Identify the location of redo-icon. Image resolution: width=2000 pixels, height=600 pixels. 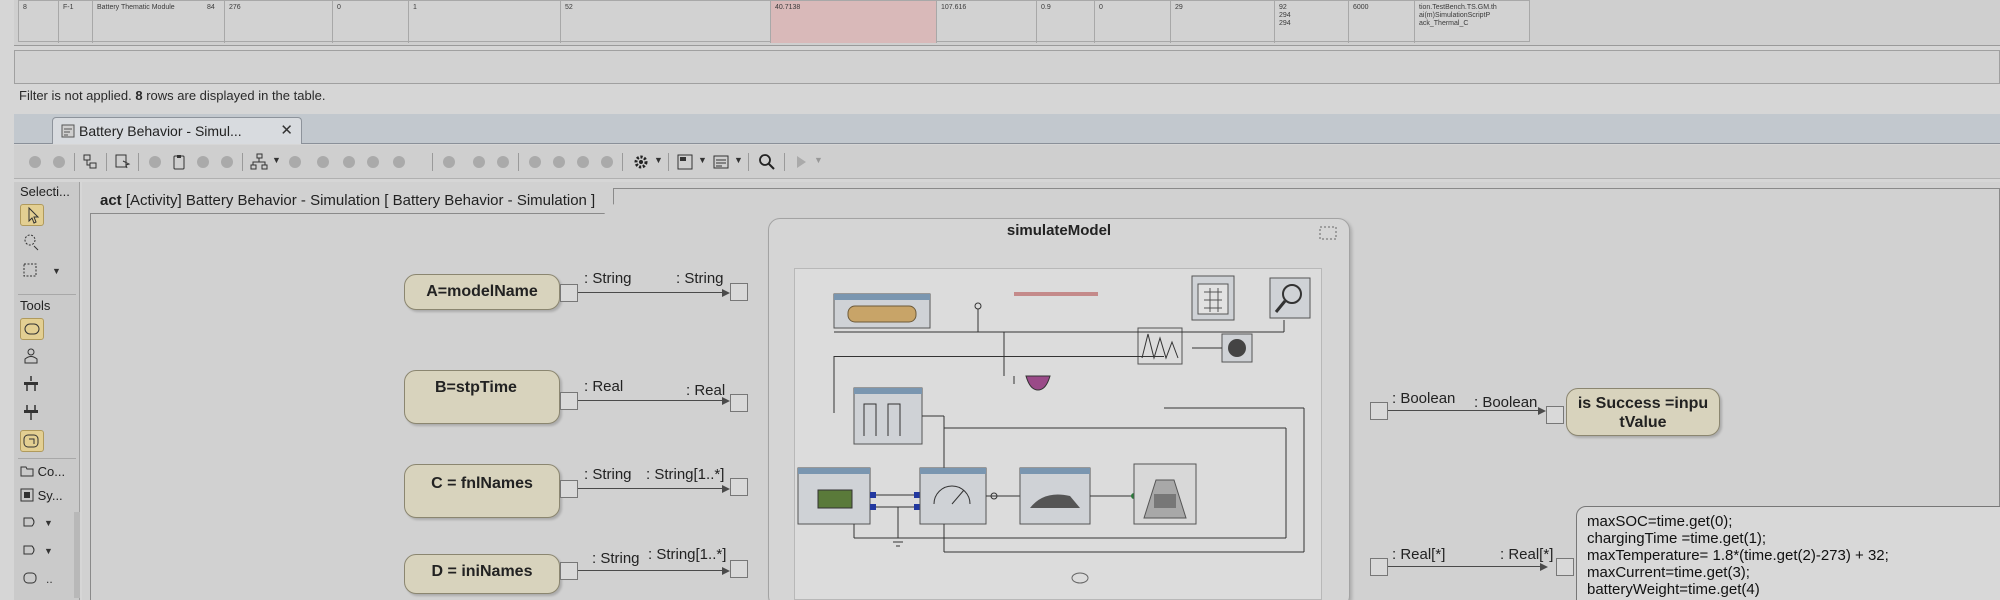
(399, 162).